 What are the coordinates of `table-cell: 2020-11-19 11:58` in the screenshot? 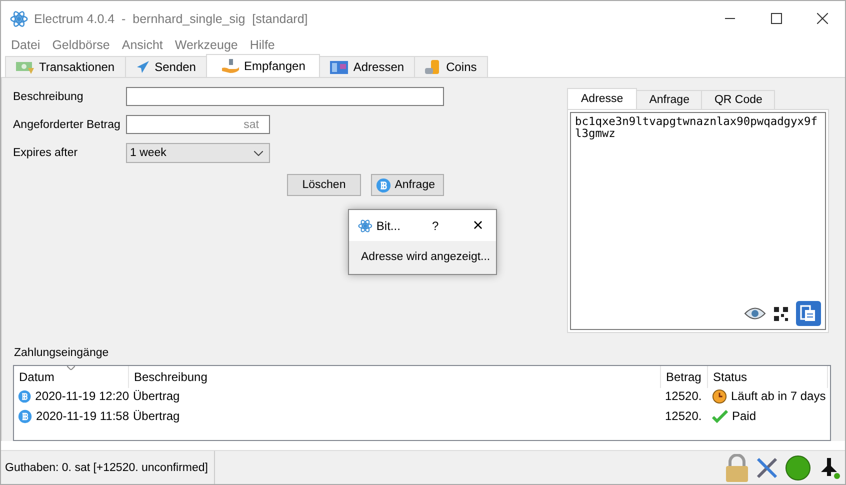 It's located at (71, 416).